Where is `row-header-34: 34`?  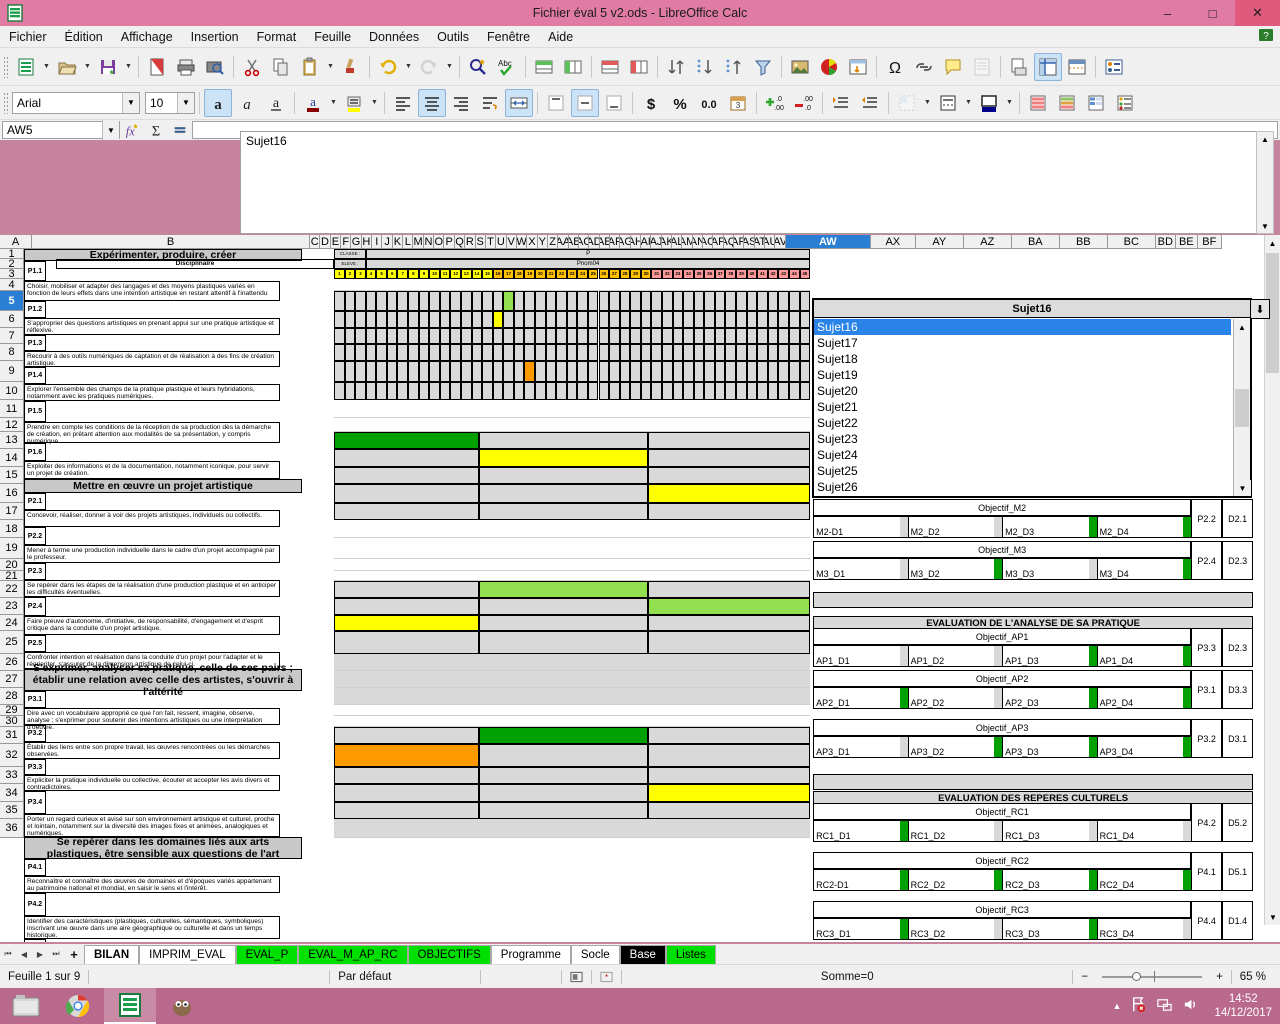 row-header-34: 34 is located at coordinates (12, 793).